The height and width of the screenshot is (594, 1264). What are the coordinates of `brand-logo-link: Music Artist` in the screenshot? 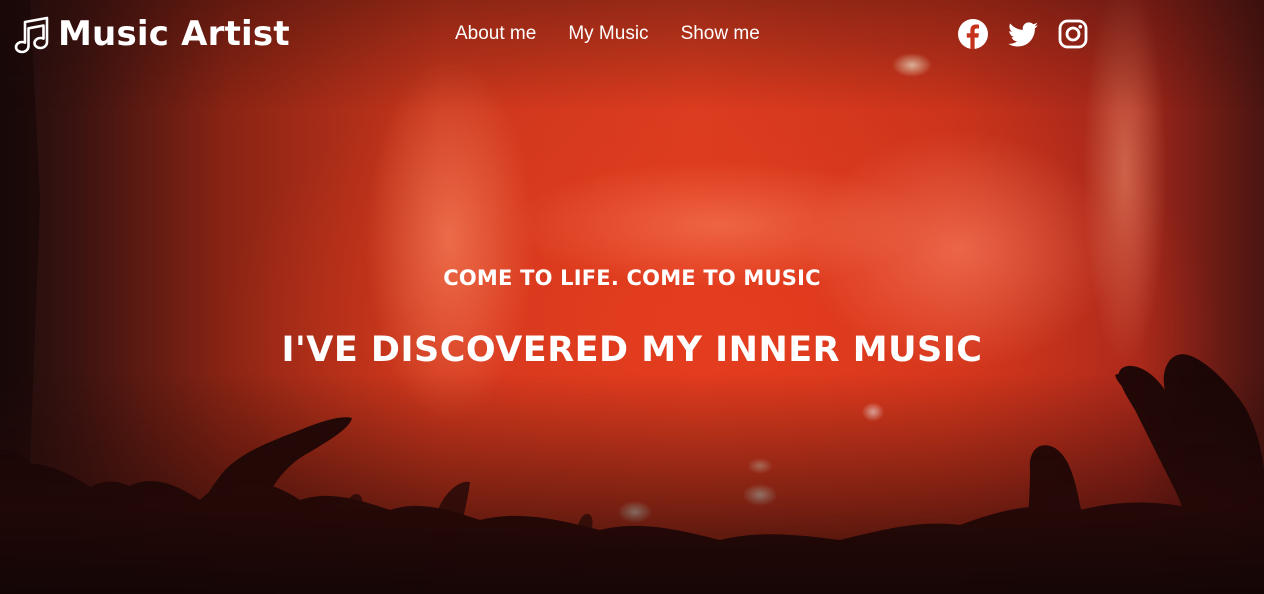 It's located at (151, 34).